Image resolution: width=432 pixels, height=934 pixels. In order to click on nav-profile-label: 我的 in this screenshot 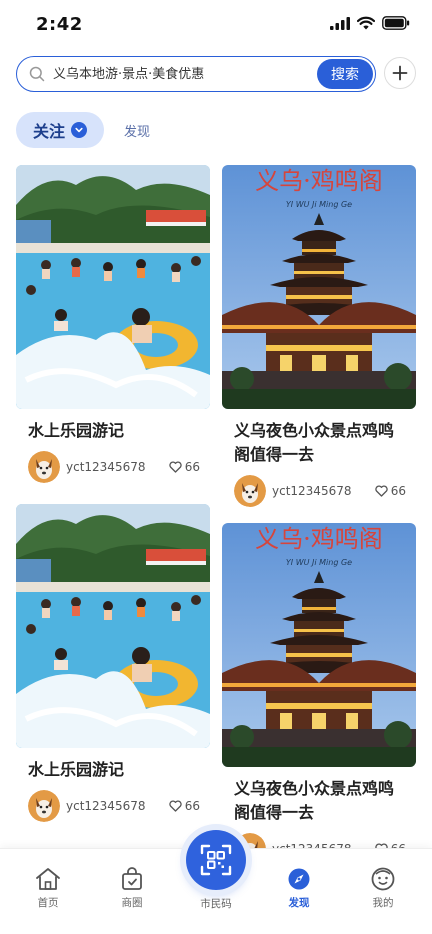, I will do `click(383, 903)`.